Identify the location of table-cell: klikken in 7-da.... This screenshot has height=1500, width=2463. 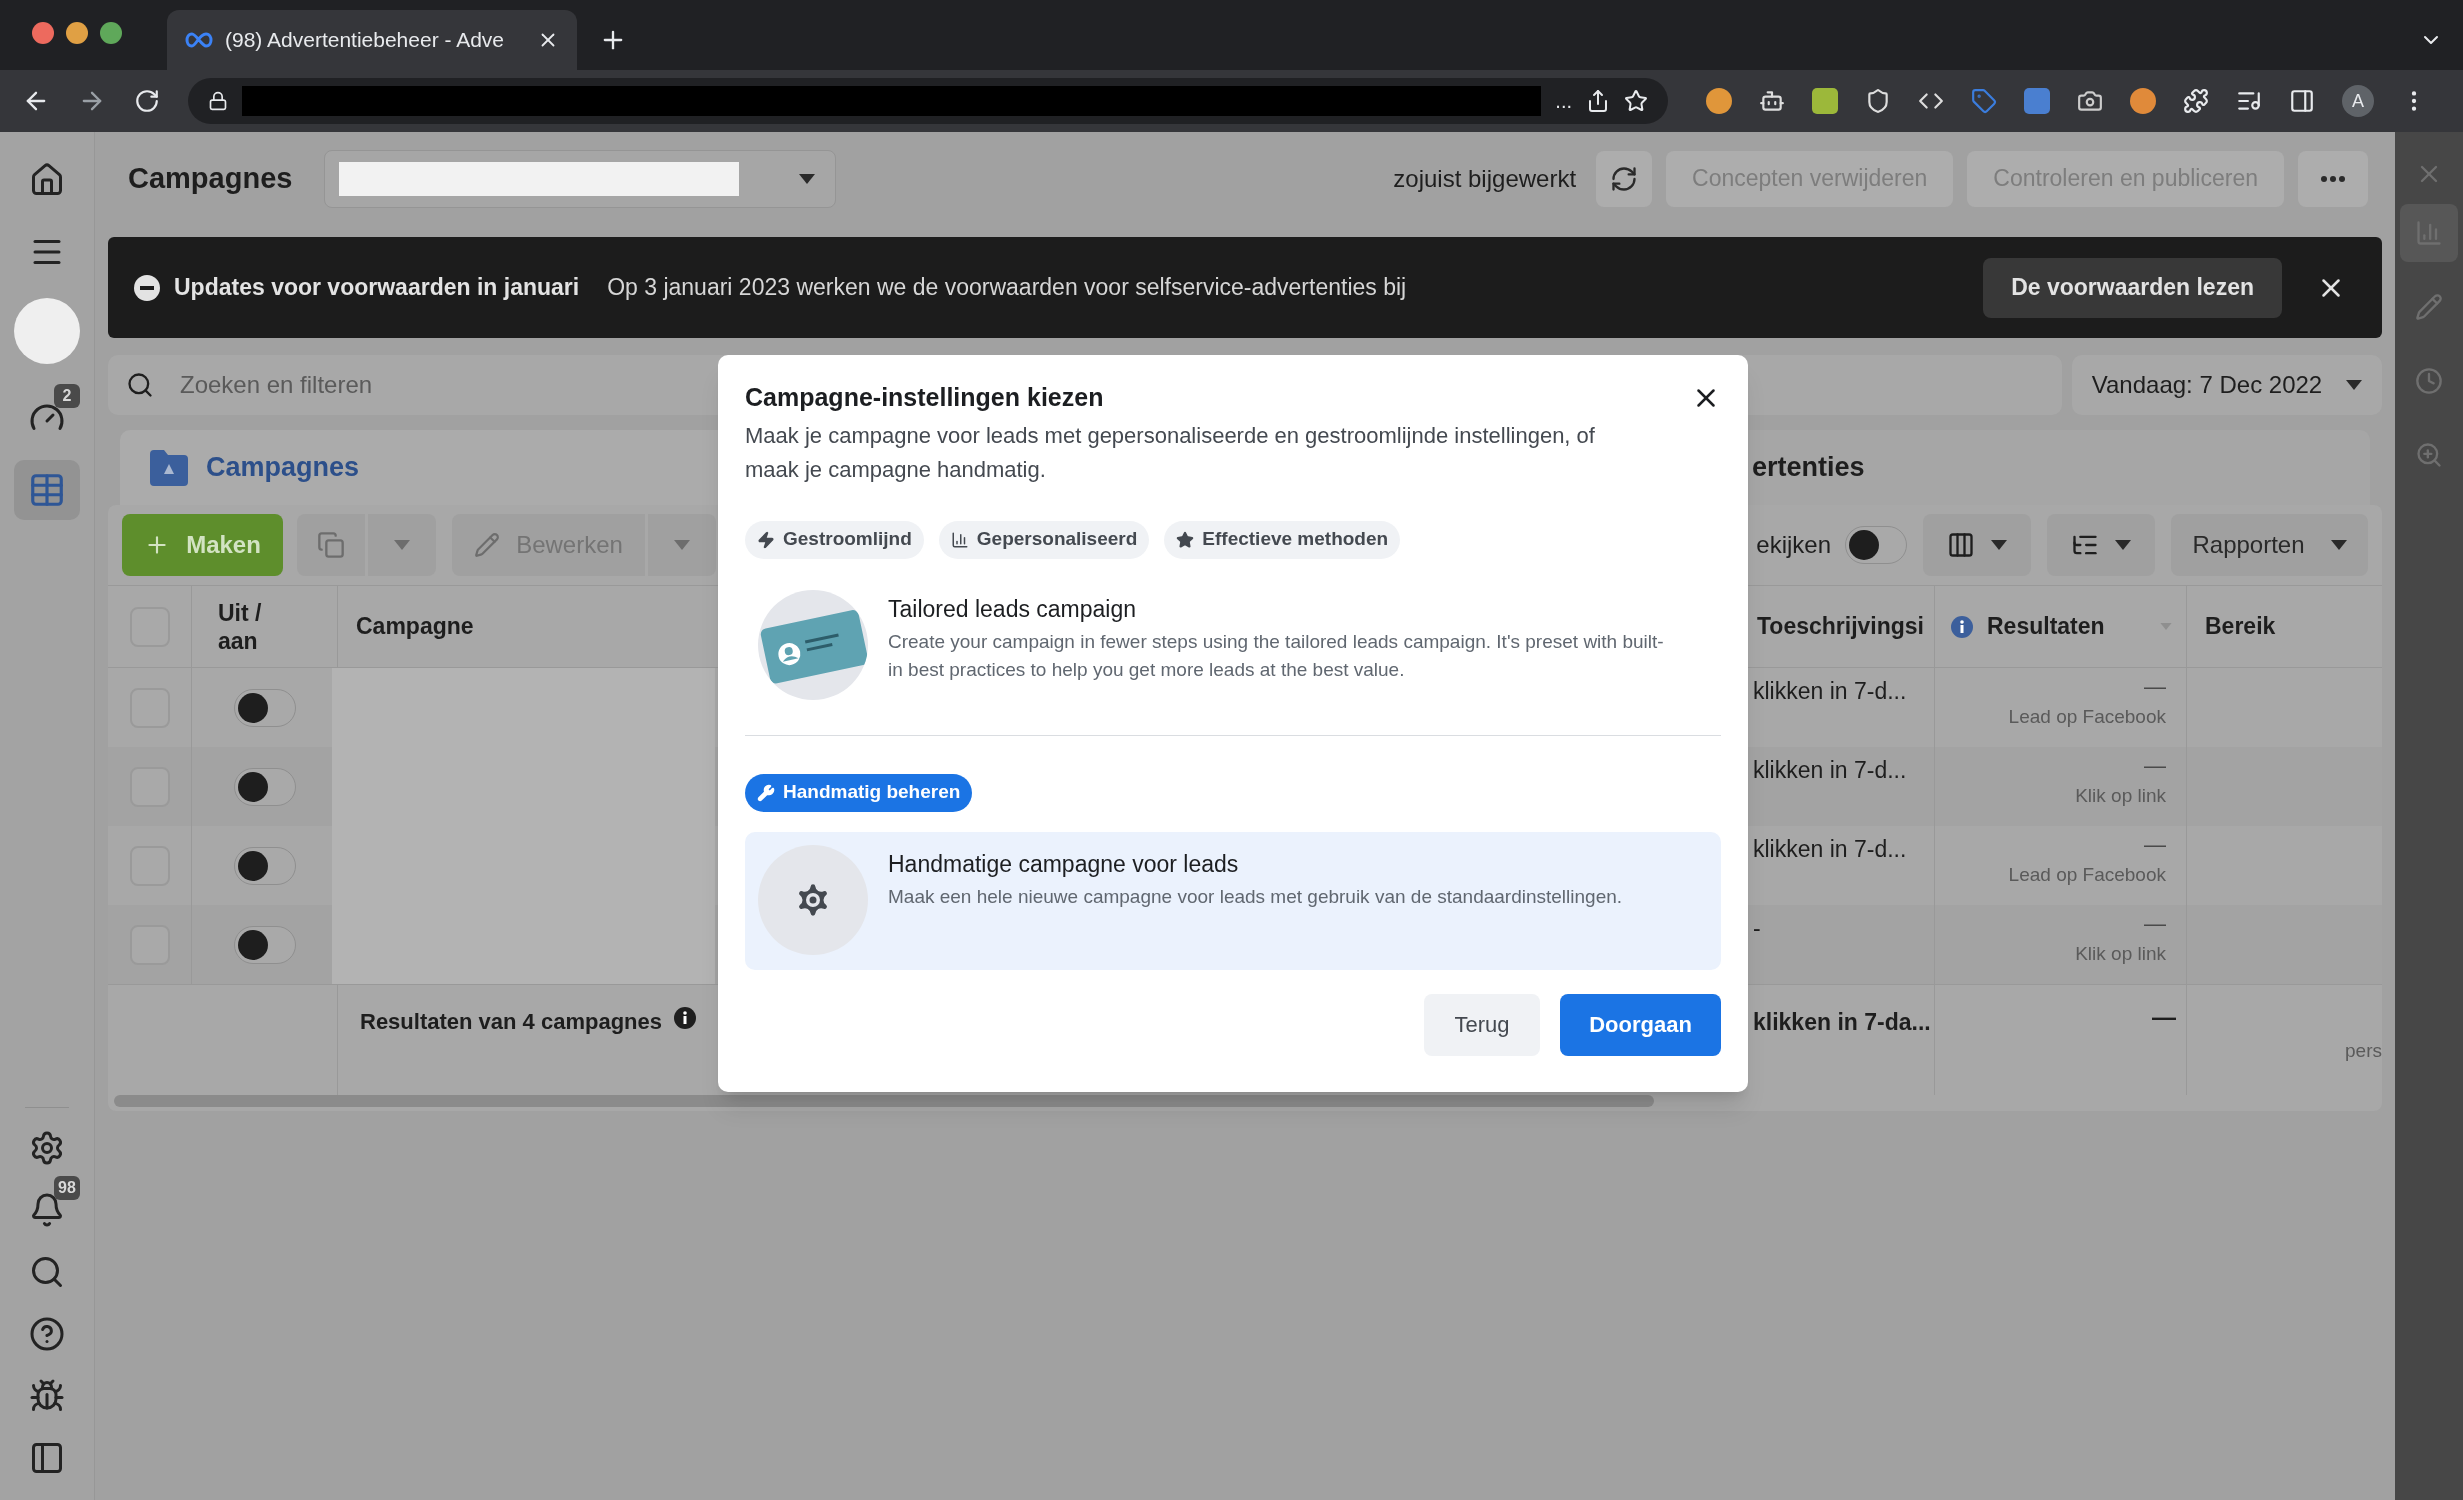
(1842, 1022).